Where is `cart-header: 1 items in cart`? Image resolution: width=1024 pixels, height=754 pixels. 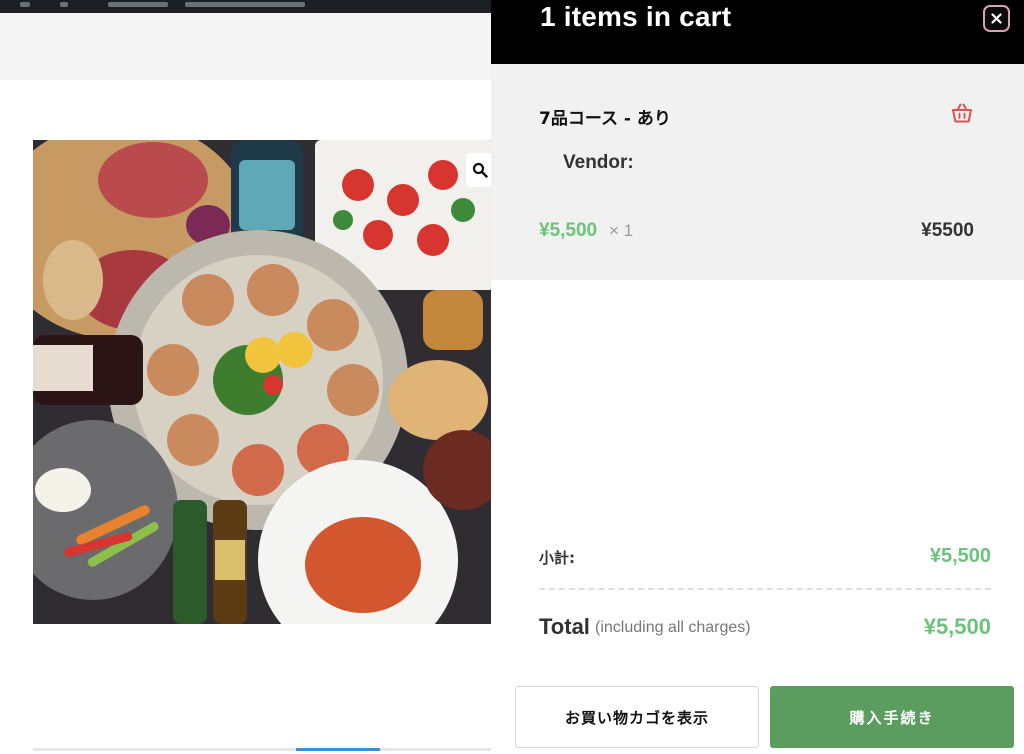
cart-header: 1 items in cart is located at coordinates (757, 32).